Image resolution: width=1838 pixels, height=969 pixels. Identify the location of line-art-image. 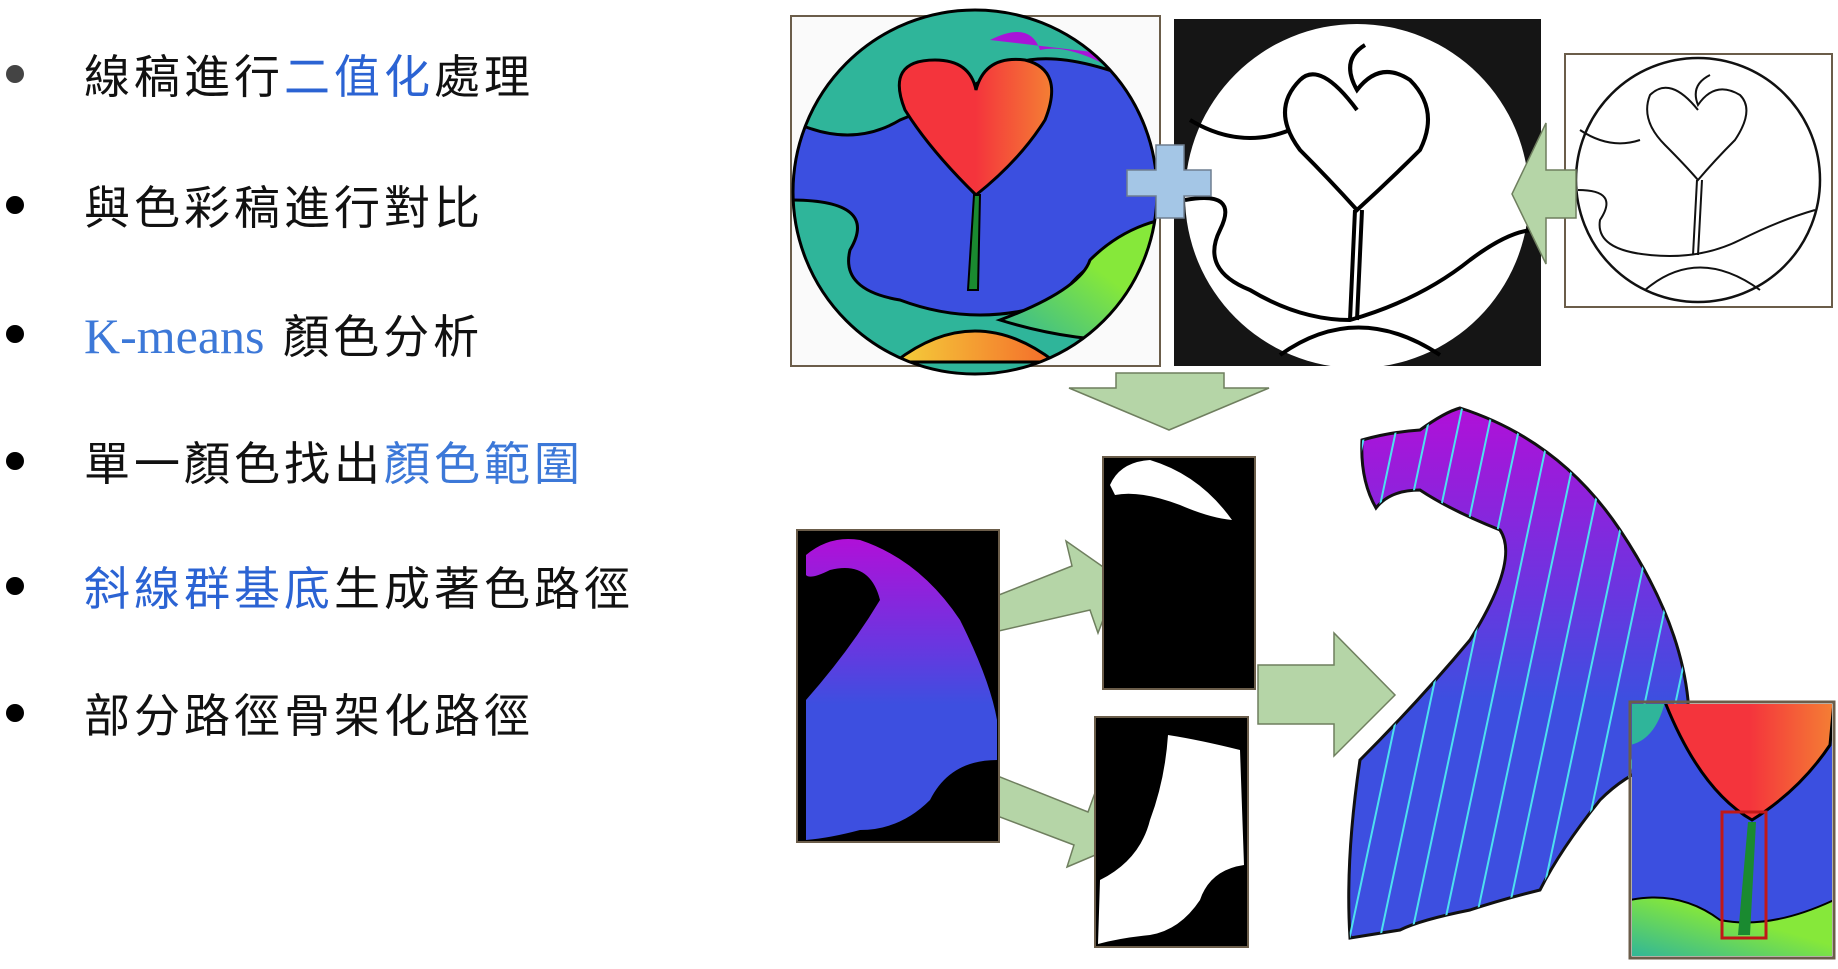
(1698, 180).